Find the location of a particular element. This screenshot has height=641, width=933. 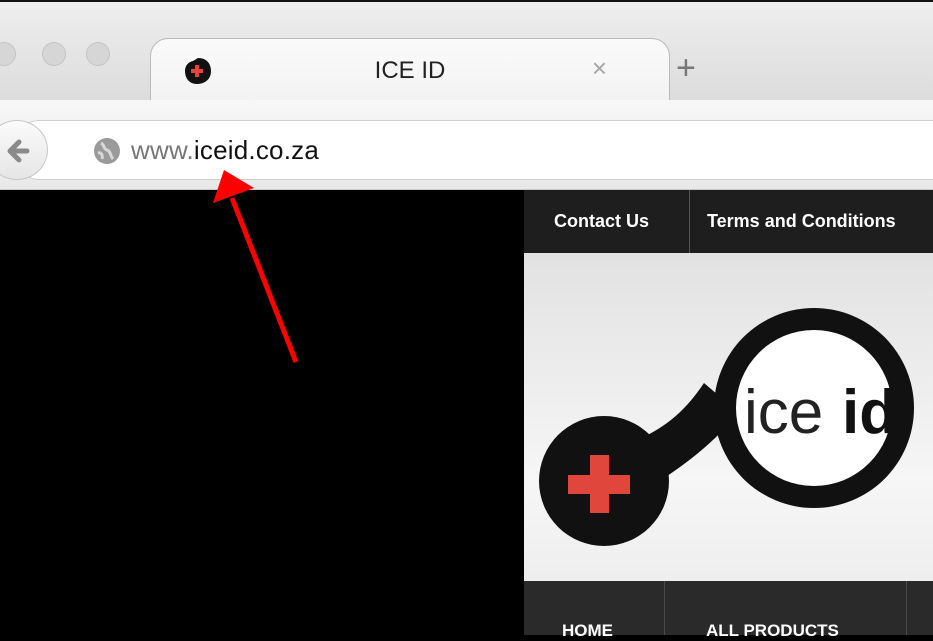

url-suffix: .co.za is located at coordinates (283, 150).